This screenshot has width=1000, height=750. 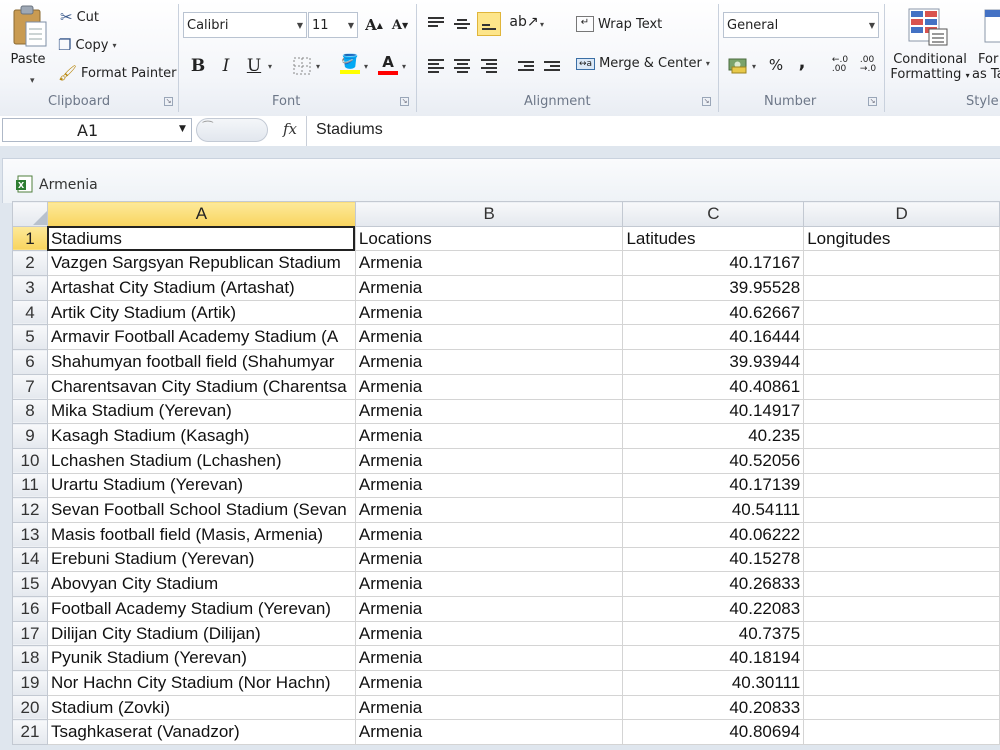 I want to click on cell-b: Locations, so click(x=489, y=238).